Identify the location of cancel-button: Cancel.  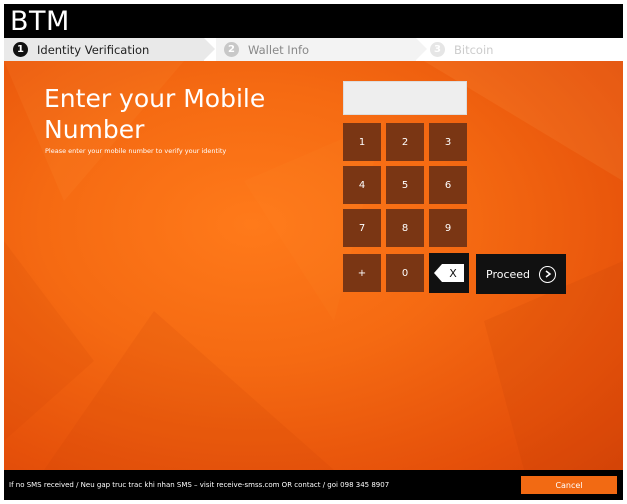
(569, 485).